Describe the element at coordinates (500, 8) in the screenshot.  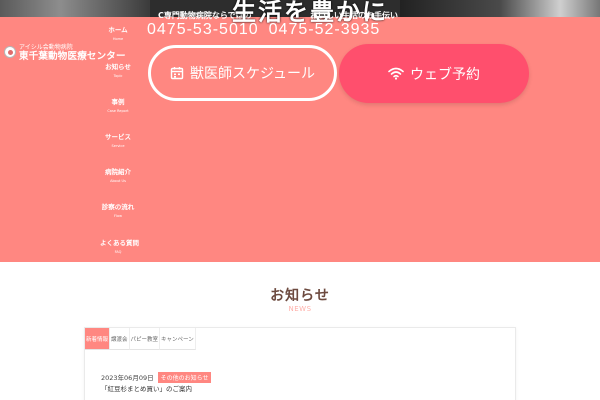
I see `header-photo-right` at that location.